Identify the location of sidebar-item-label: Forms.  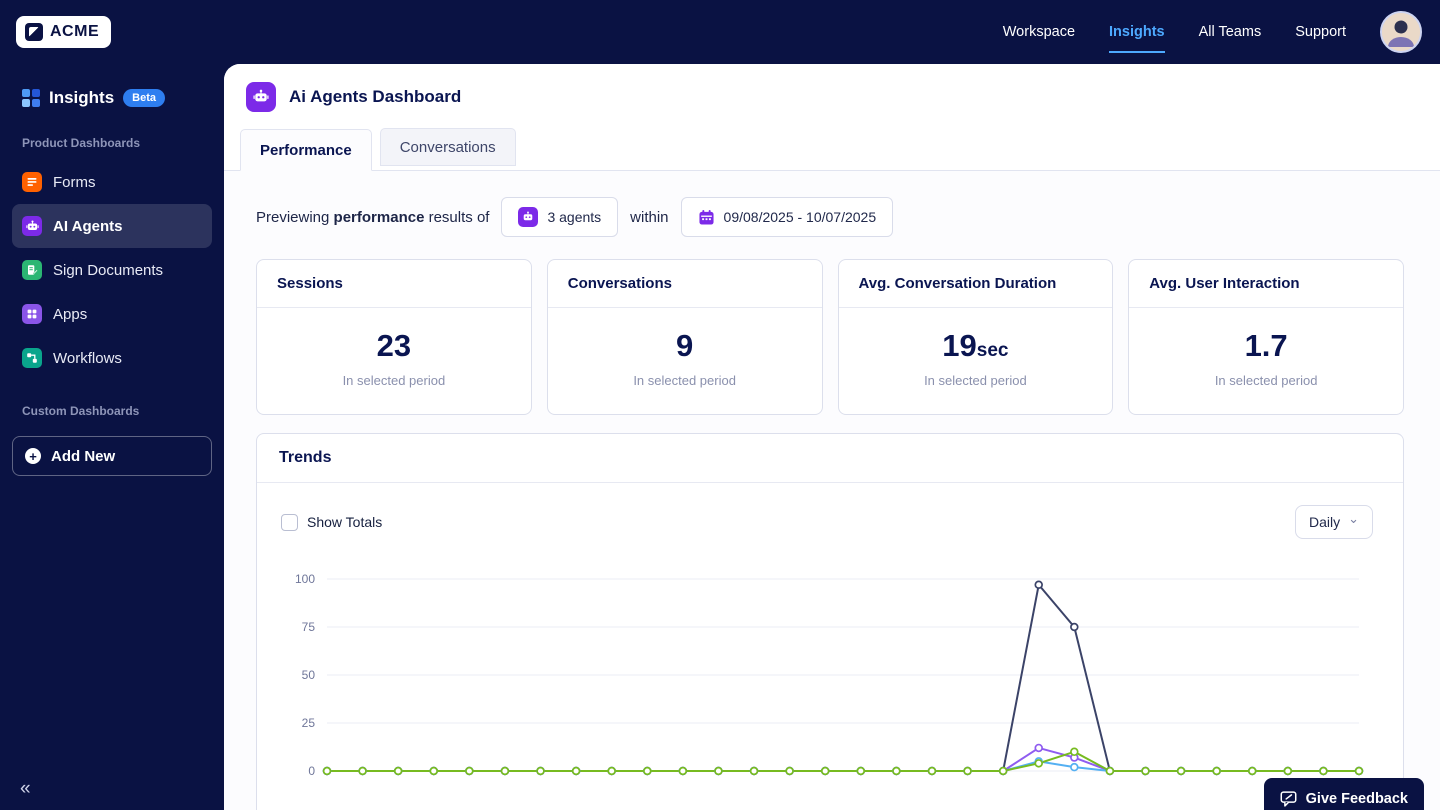
(74, 182).